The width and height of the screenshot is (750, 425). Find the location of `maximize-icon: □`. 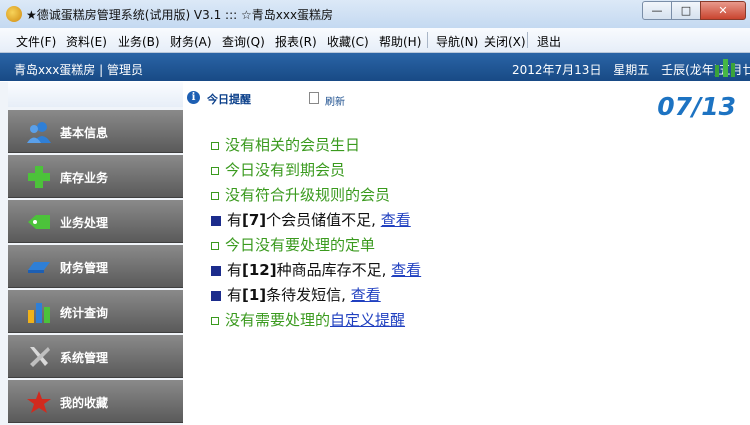

maximize-icon: □ is located at coordinates (686, 10).